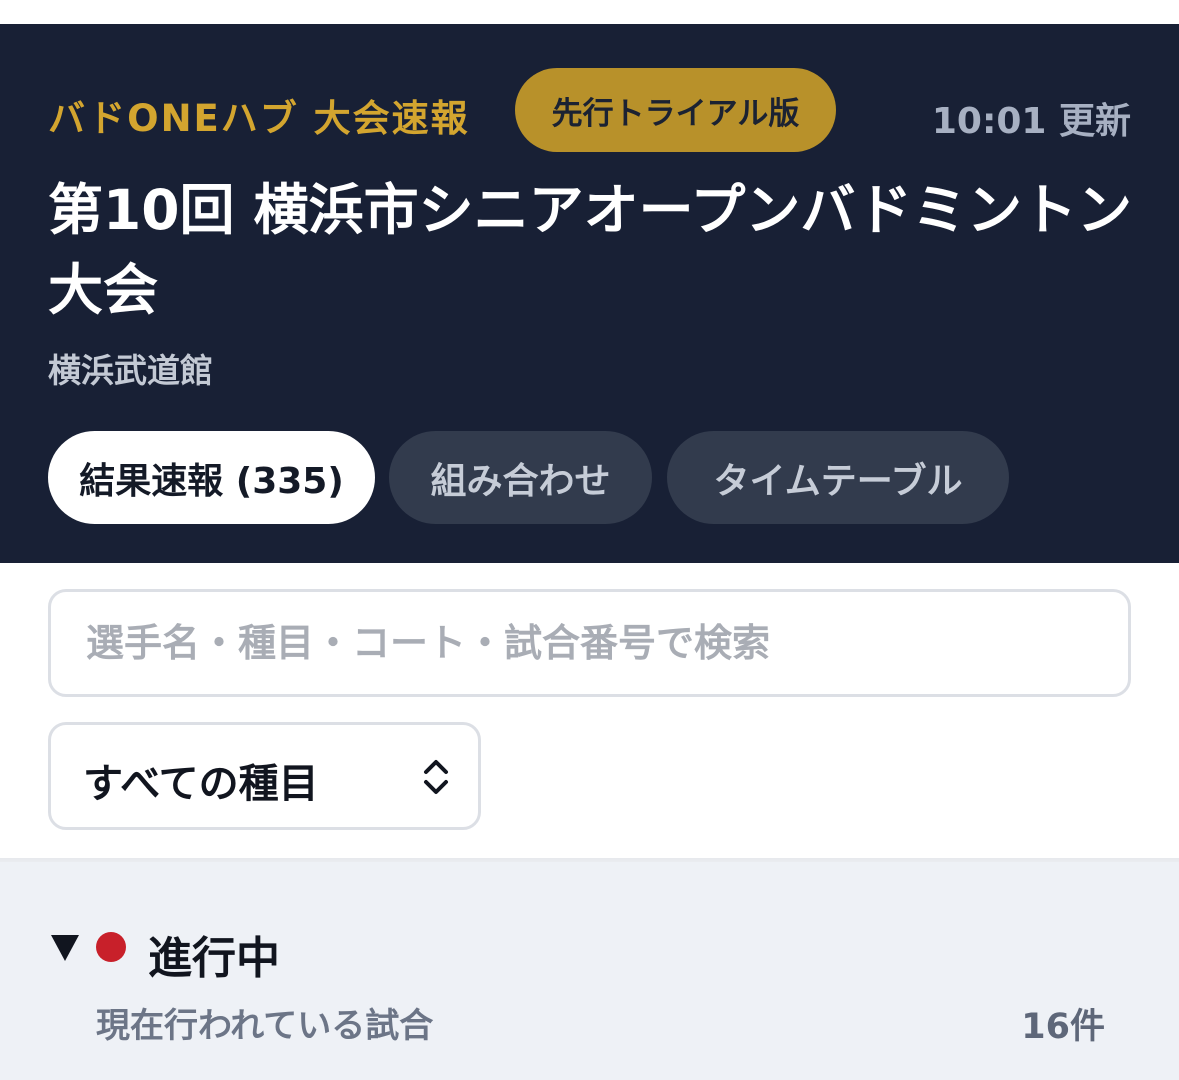 The height and width of the screenshot is (1080, 1179). I want to click on tab-timetable: タイムテーブル, so click(838, 477).